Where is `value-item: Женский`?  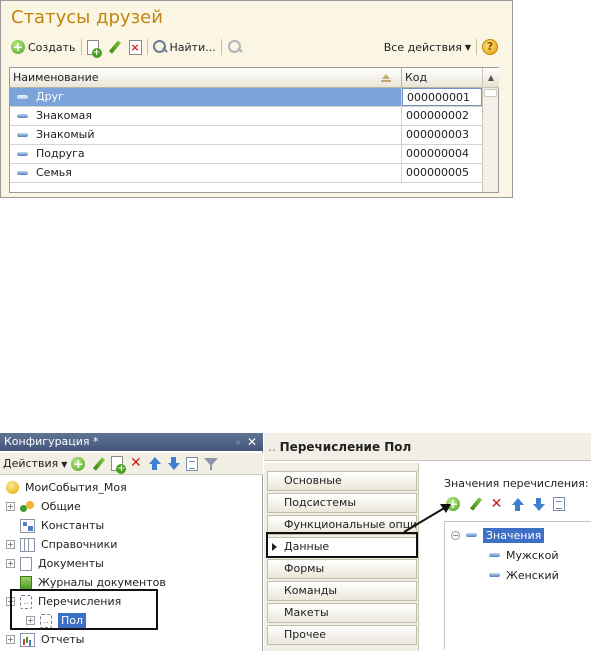 value-item: Женский is located at coordinates (524, 575).